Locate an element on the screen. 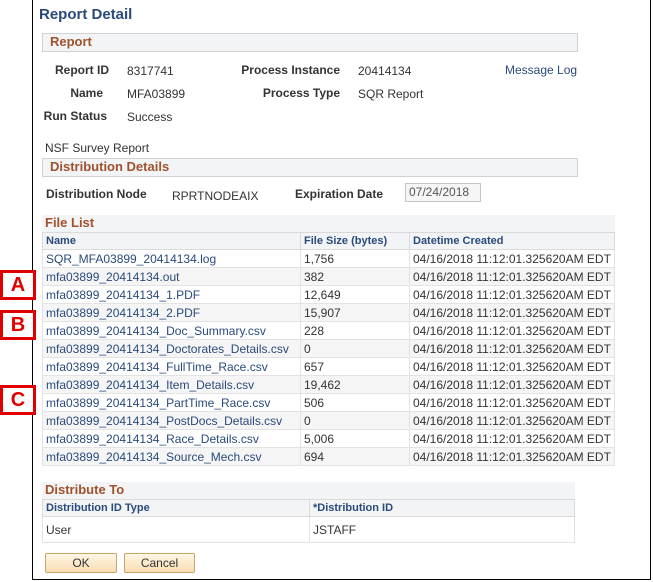 The width and height of the screenshot is (653, 582). process-instance-value: 20414134 is located at coordinates (385, 71).